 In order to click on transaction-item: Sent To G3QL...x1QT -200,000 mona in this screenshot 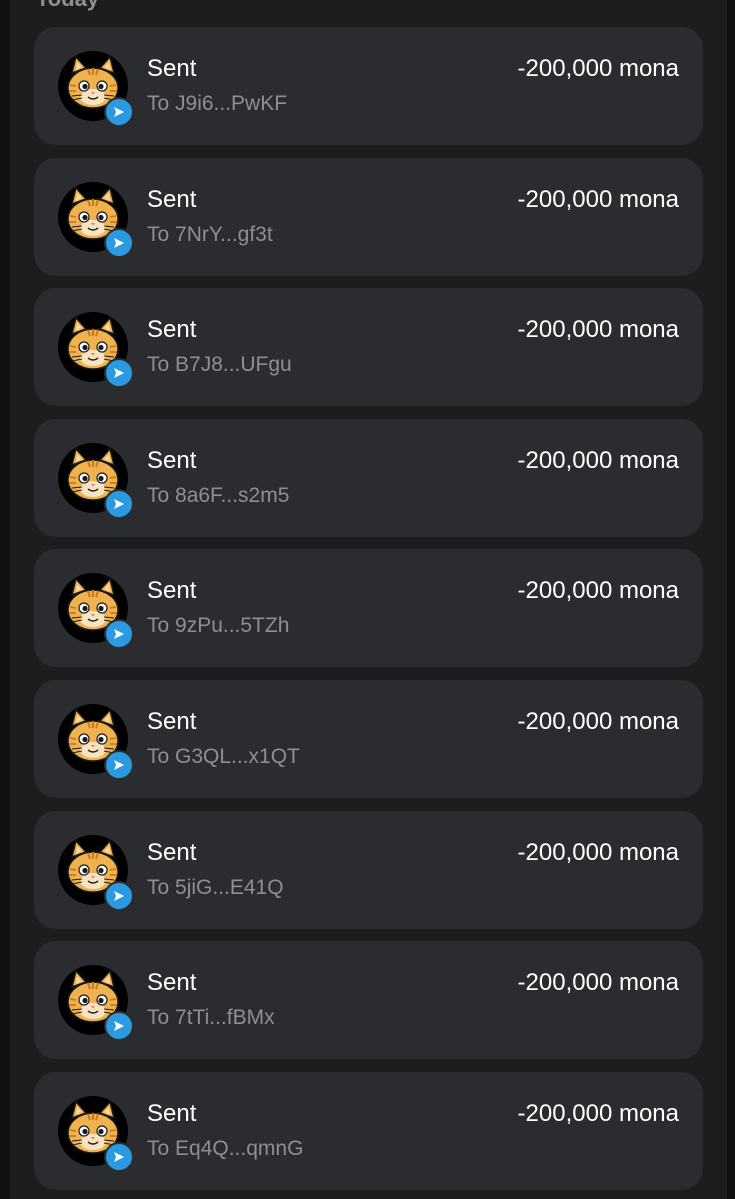, I will do `click(368, 739)`.